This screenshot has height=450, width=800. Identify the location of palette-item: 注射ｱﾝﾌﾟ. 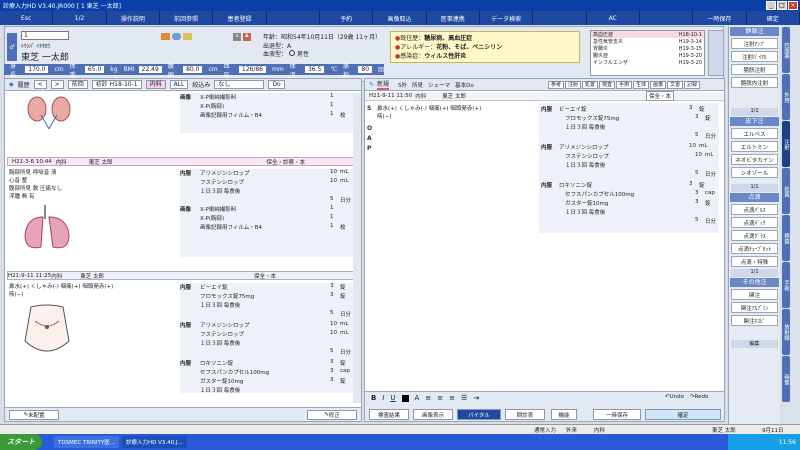
(754, 43).